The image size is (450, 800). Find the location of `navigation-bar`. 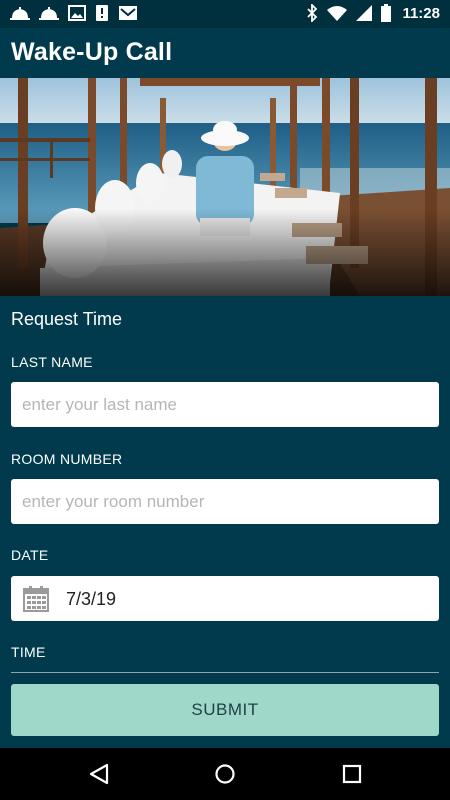

navigation-bar is located at coordinates (225, 774).